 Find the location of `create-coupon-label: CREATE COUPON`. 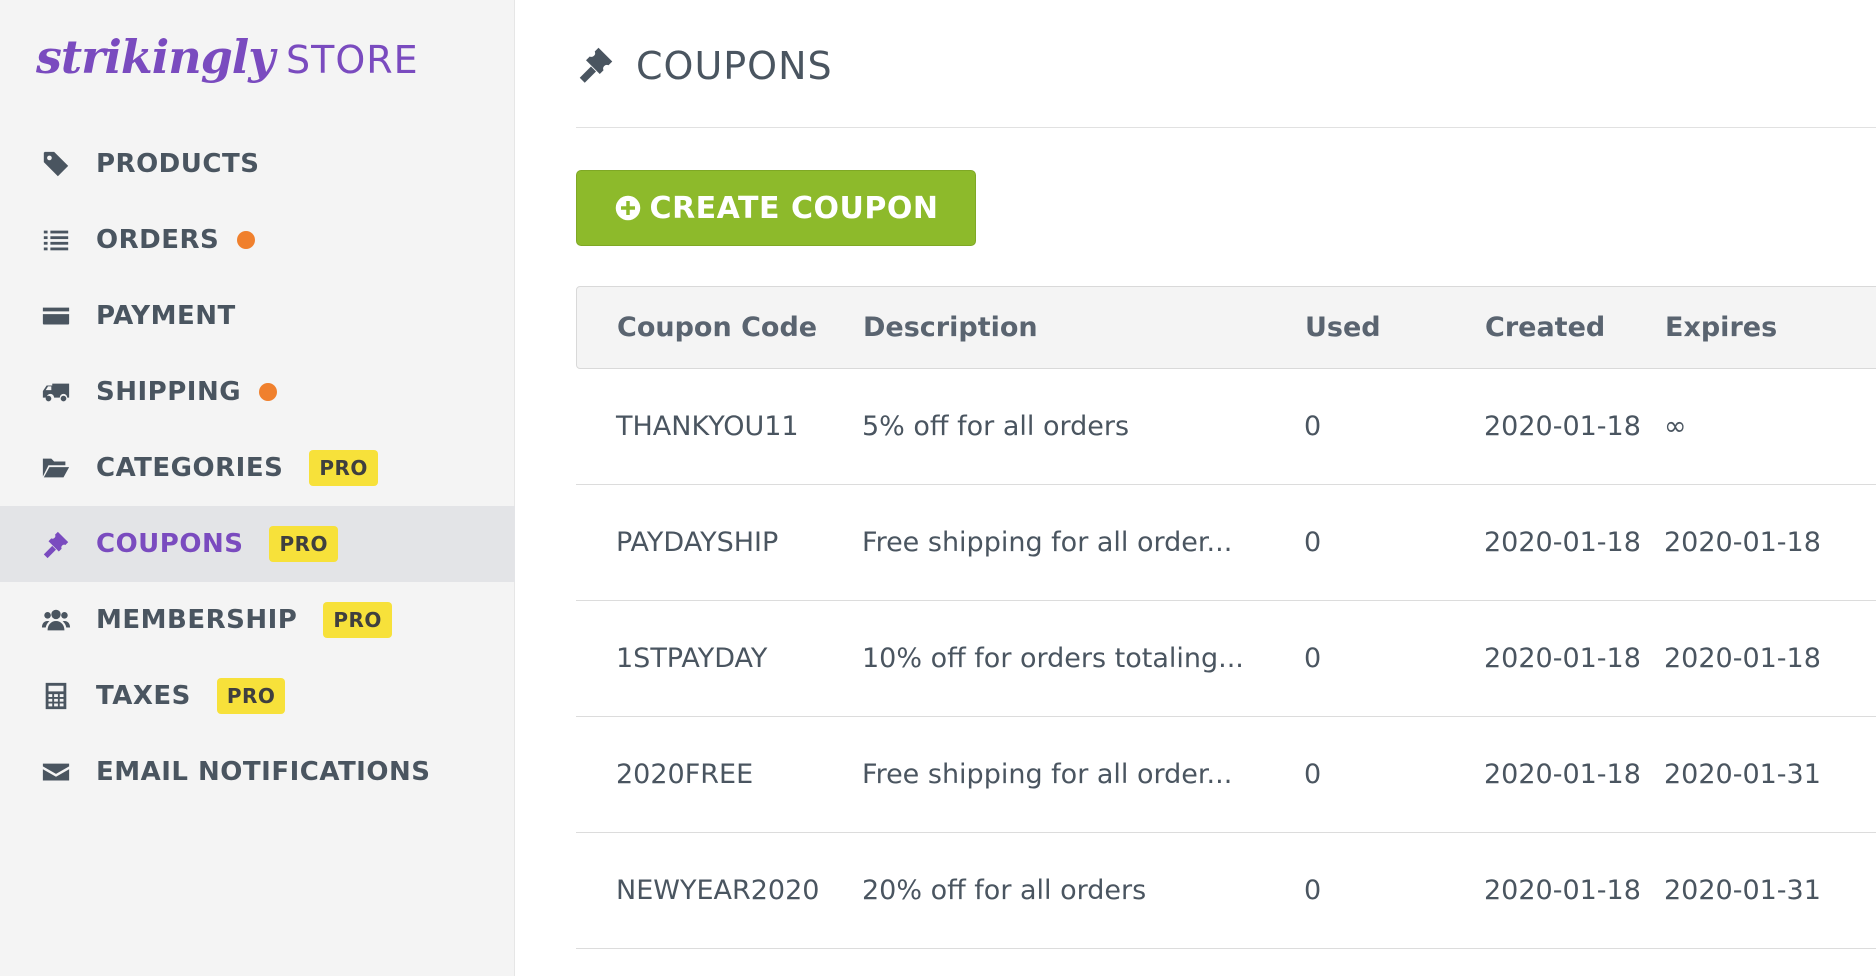

create-coupon-label: CREATE COUPON is located at coordinates (794, 208).